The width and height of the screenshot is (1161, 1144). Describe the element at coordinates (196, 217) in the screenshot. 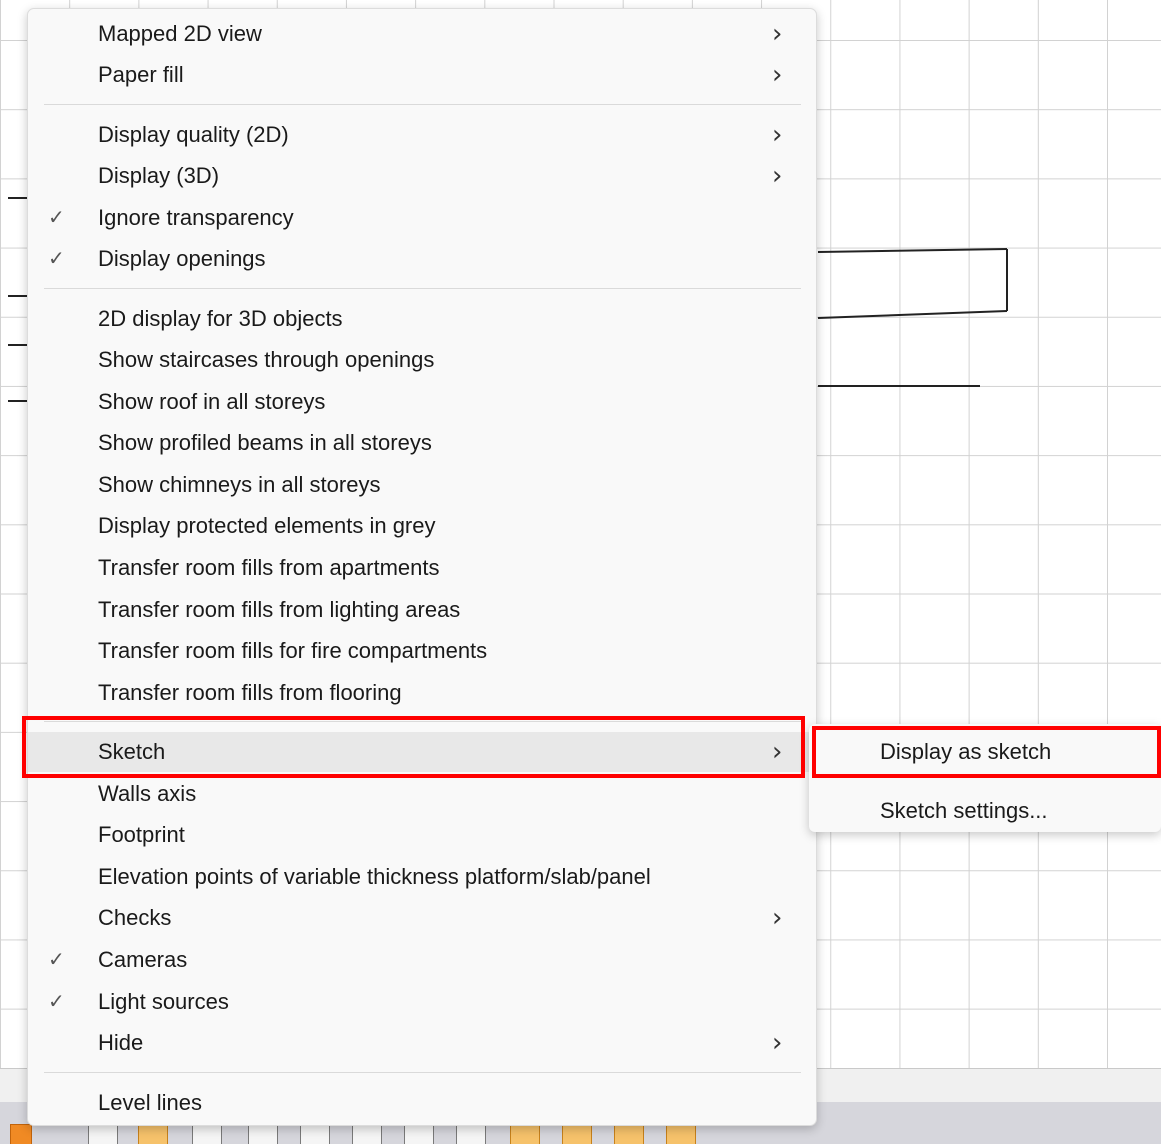

I see `menu-item-label: Ignore transparency` at that location.